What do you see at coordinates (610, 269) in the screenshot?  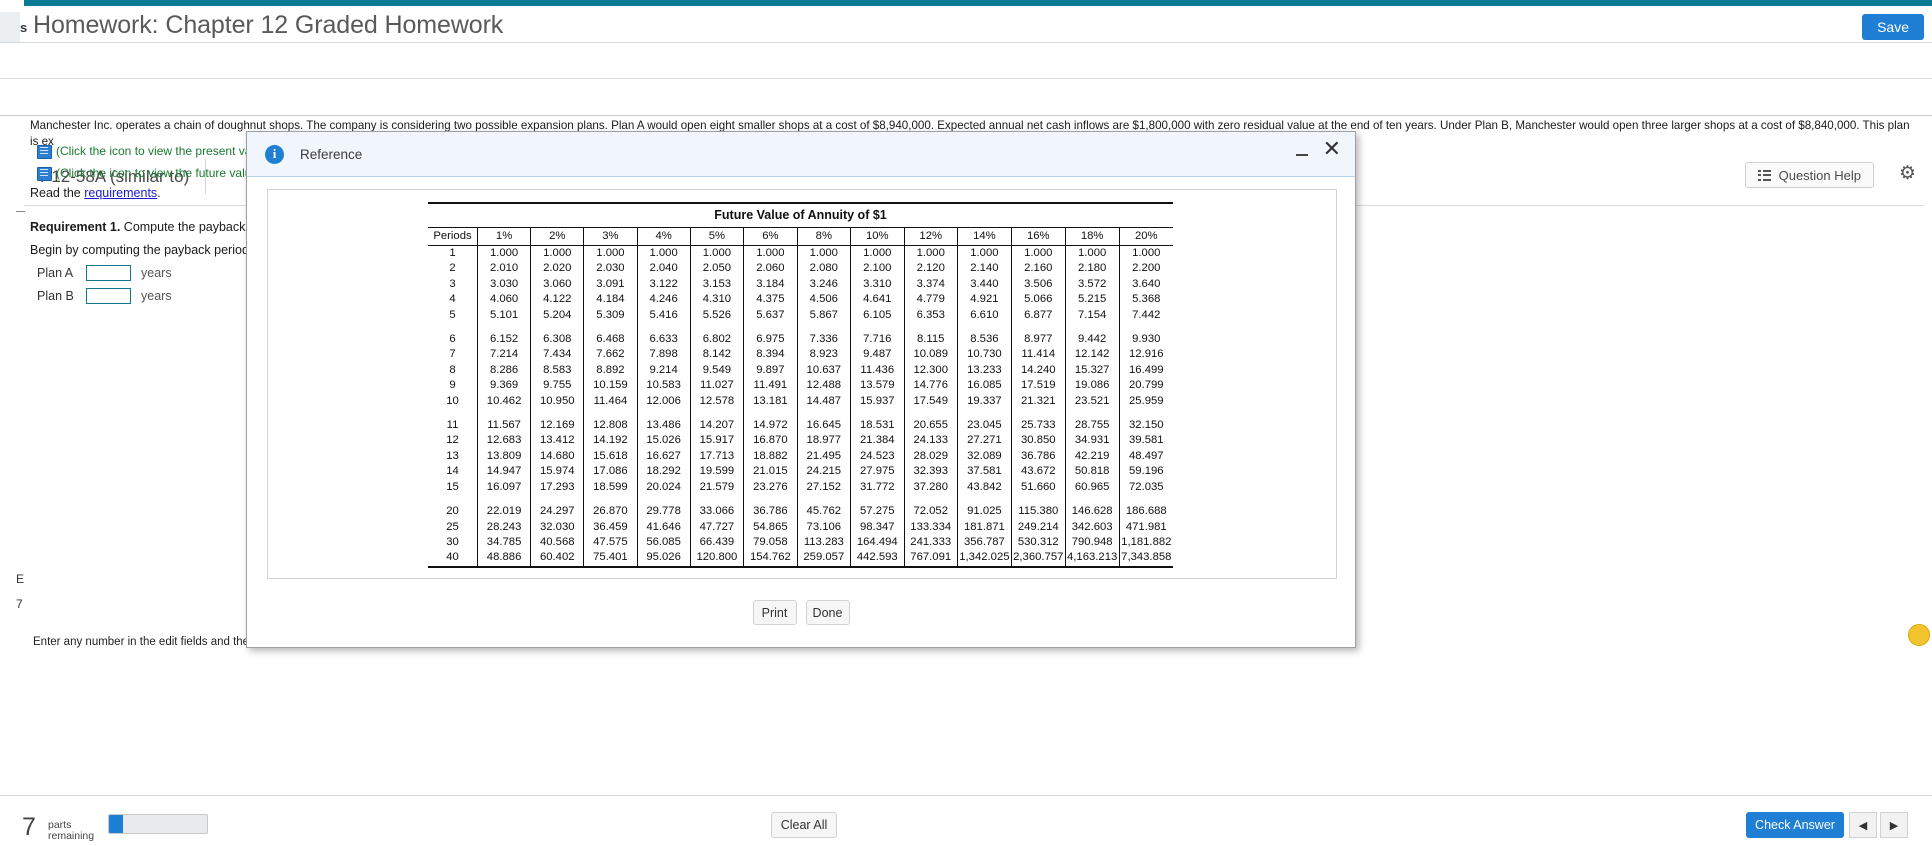 I see `value-cell: 2.030` at bounding box center [610, 269].